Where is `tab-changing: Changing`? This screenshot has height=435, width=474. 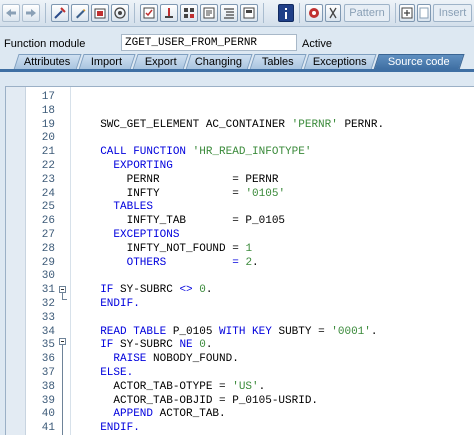 tab-changing: Changing is located at coordinates (219, 62).